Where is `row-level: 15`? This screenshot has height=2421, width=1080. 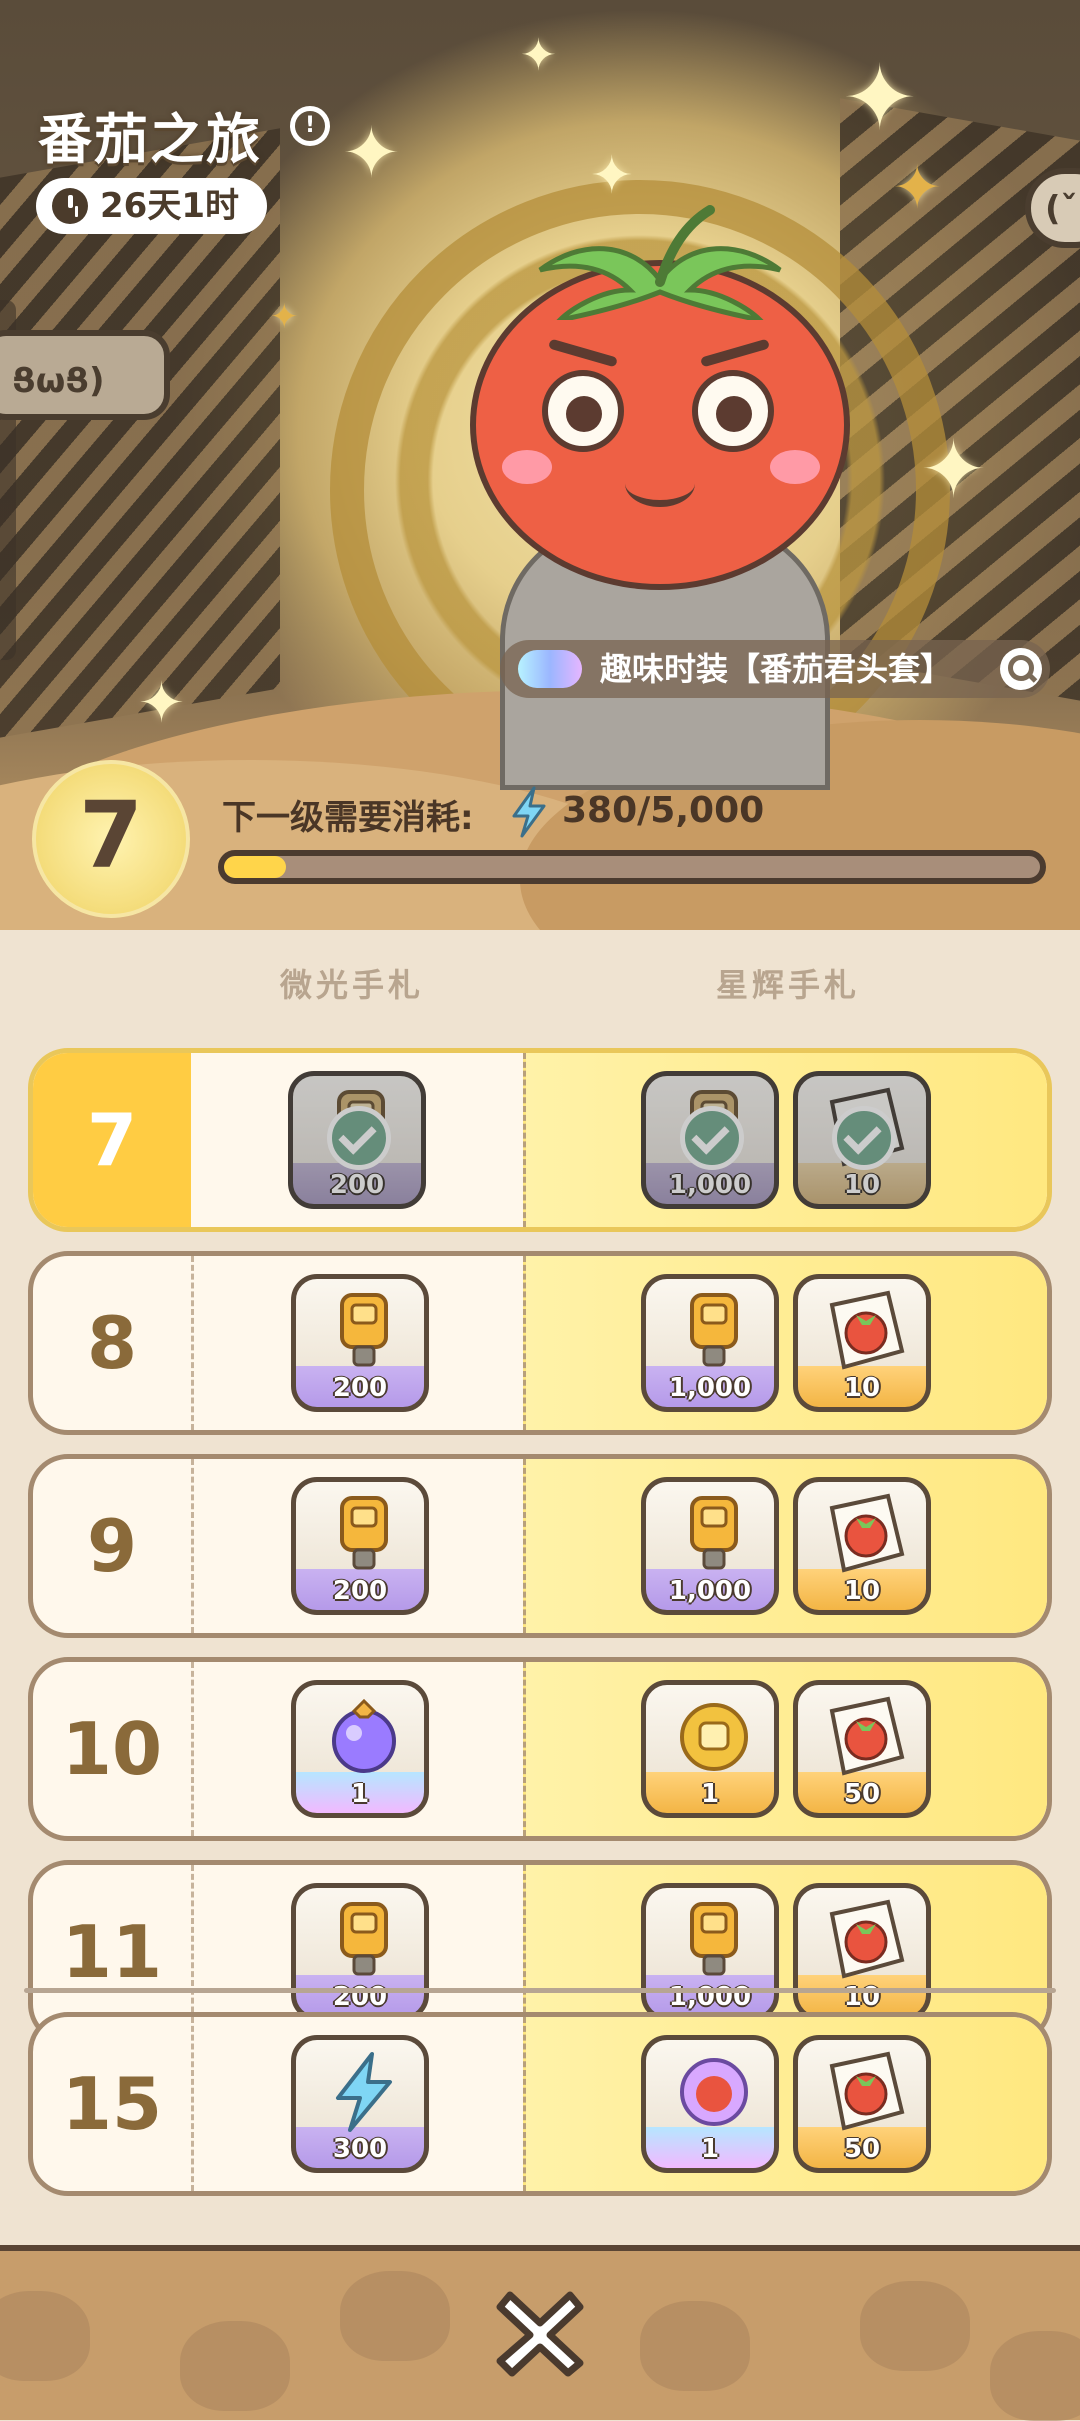
row-level: 15 is located at coordinates (112, 2104).